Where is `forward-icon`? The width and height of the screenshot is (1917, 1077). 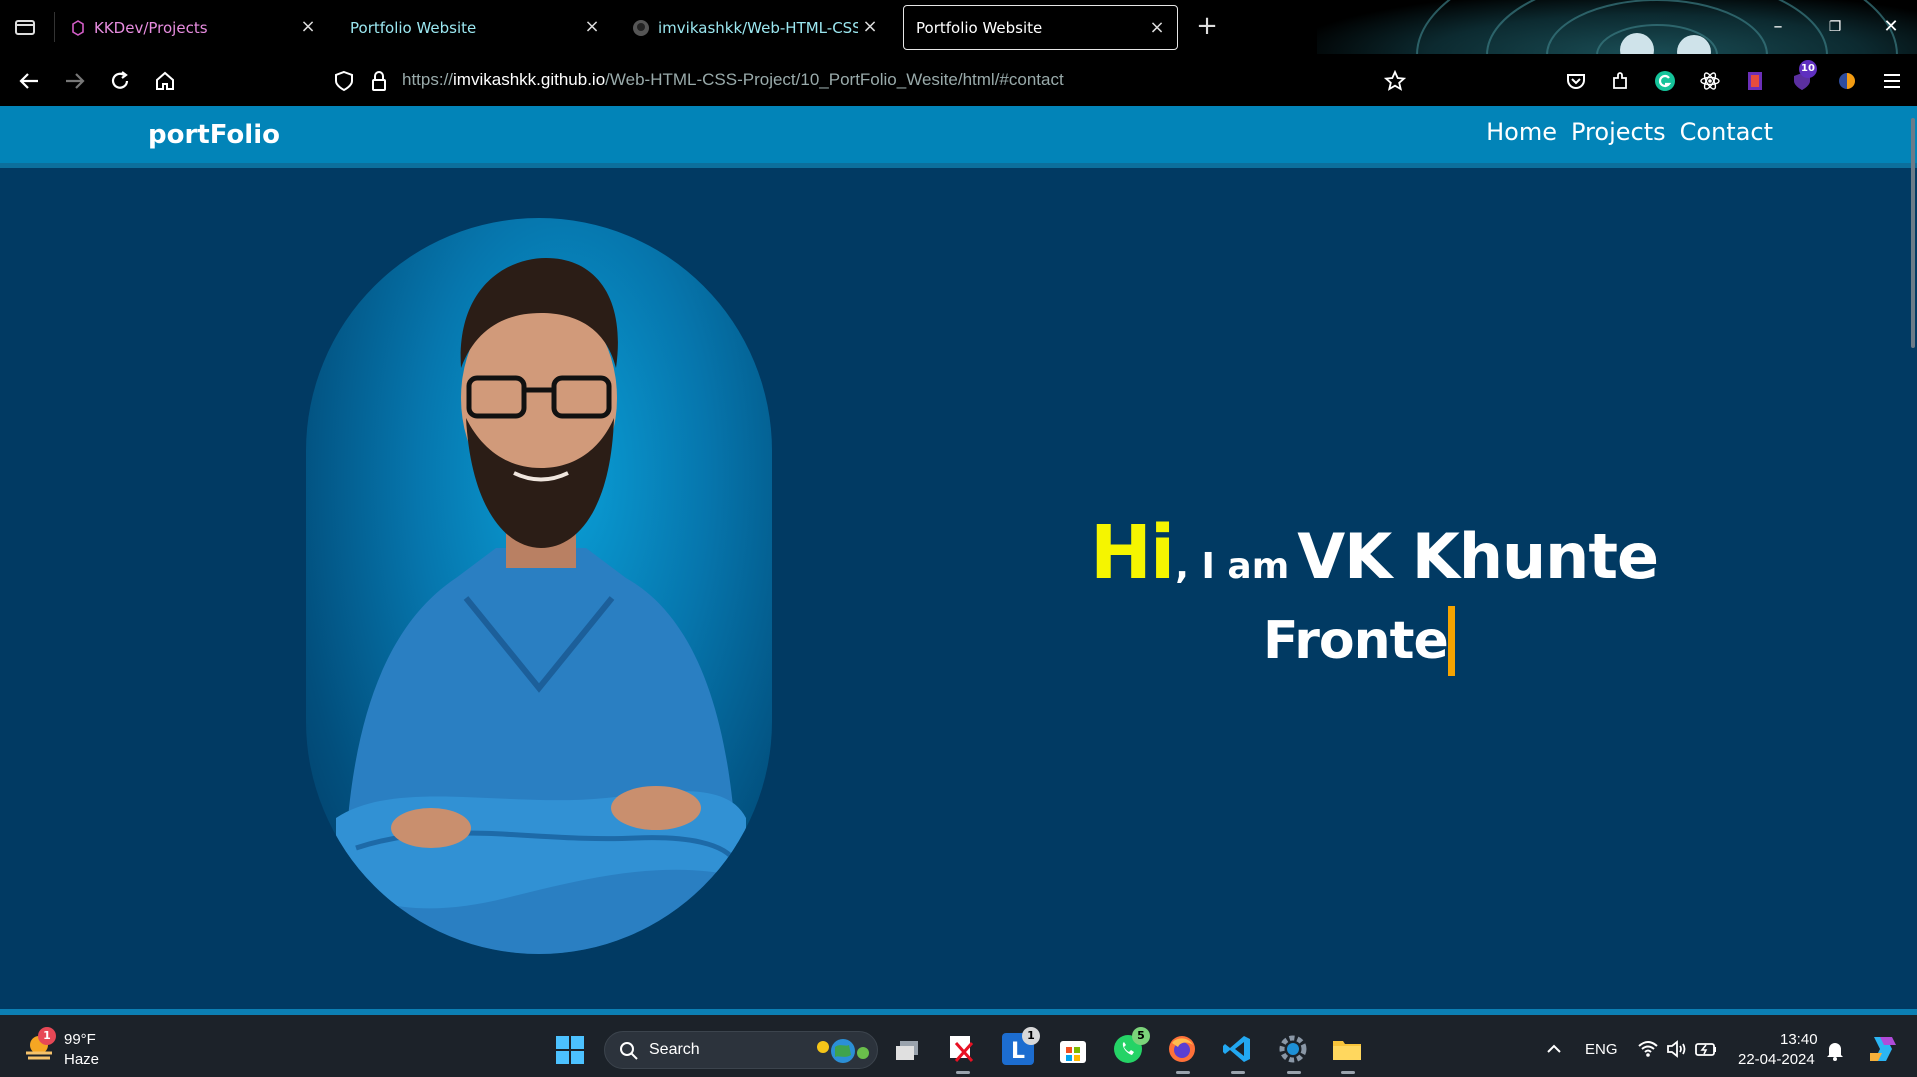
forward-icon is located at coordinates (75, 81).